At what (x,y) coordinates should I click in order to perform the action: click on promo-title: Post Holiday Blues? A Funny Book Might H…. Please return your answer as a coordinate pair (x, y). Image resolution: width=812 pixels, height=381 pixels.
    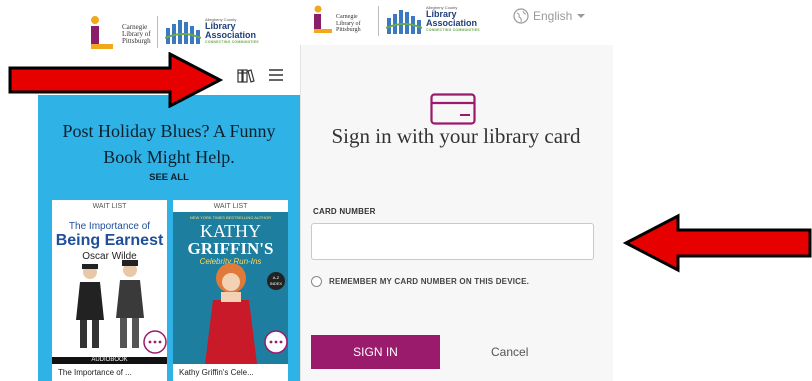
    Looking at the image, I should click on (169, 144).